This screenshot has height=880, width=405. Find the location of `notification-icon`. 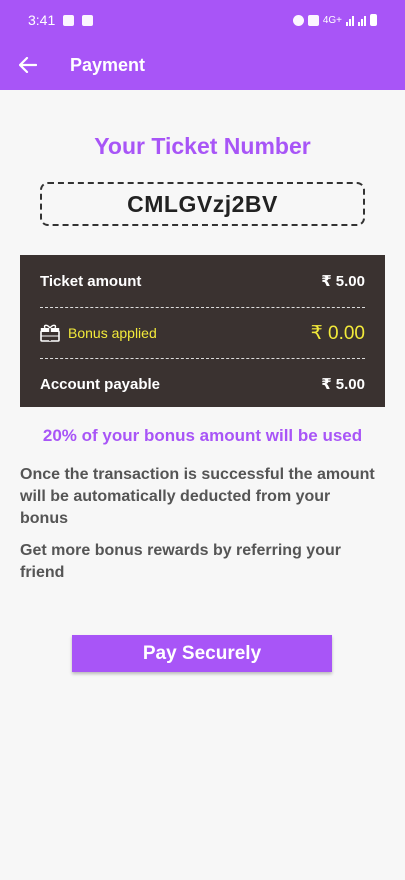

notification-icon is located at coordinates (69, 20).